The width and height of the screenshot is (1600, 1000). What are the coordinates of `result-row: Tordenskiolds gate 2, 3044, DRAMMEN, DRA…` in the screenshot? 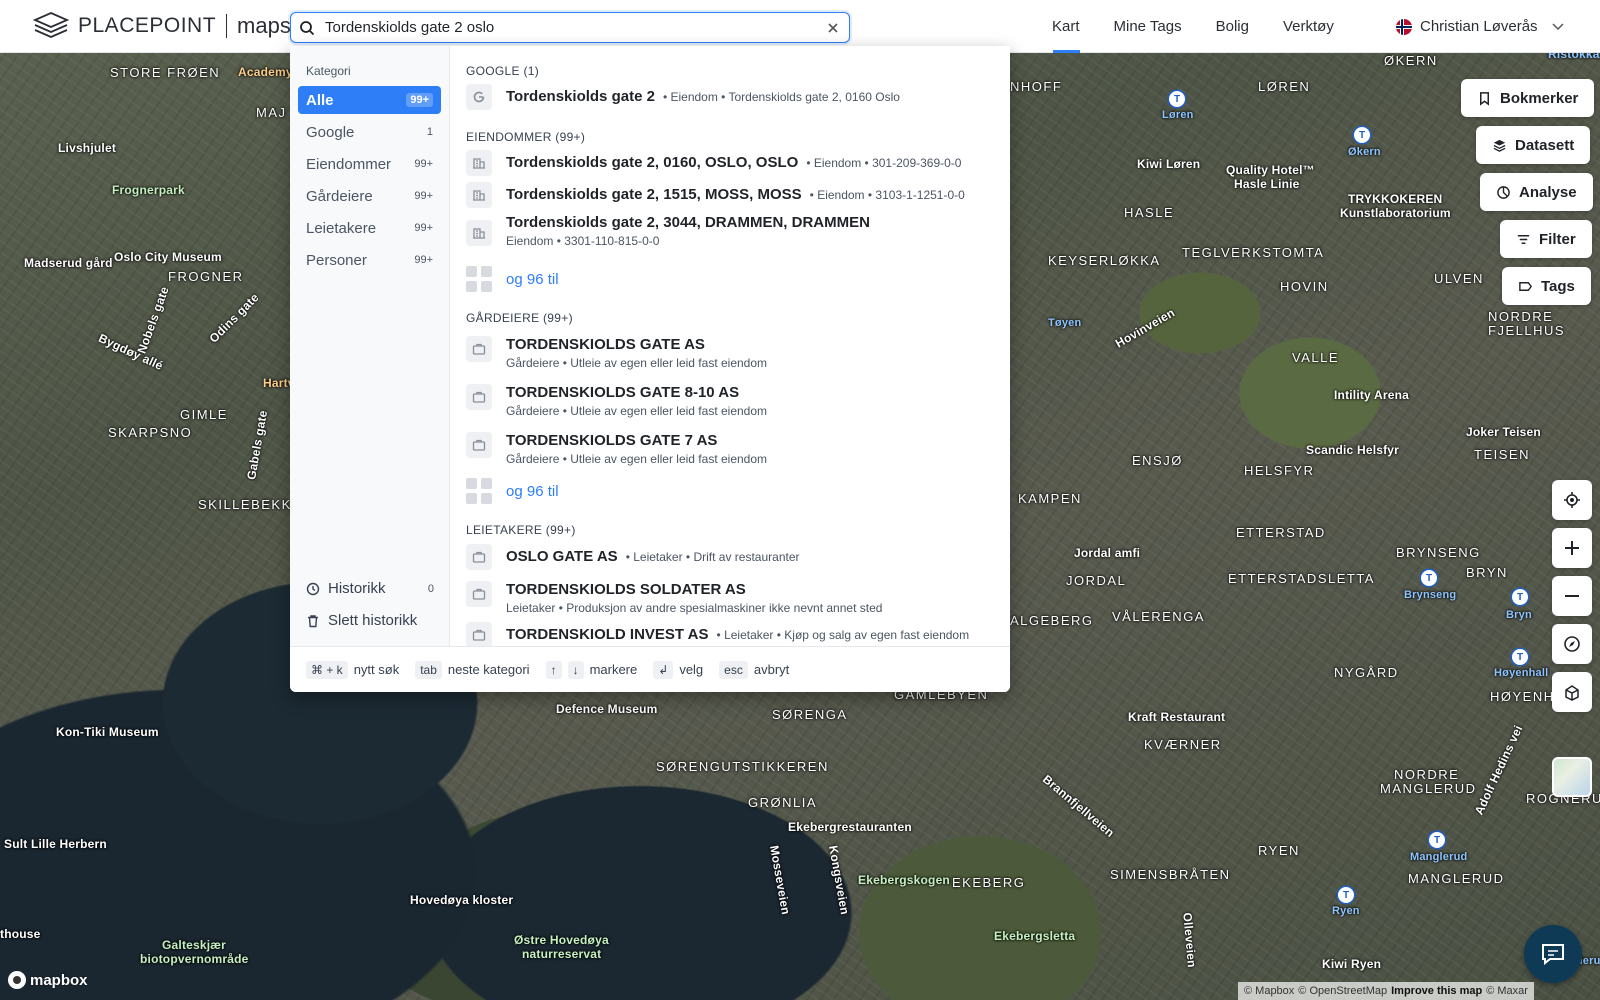 It's located at (736, 231).